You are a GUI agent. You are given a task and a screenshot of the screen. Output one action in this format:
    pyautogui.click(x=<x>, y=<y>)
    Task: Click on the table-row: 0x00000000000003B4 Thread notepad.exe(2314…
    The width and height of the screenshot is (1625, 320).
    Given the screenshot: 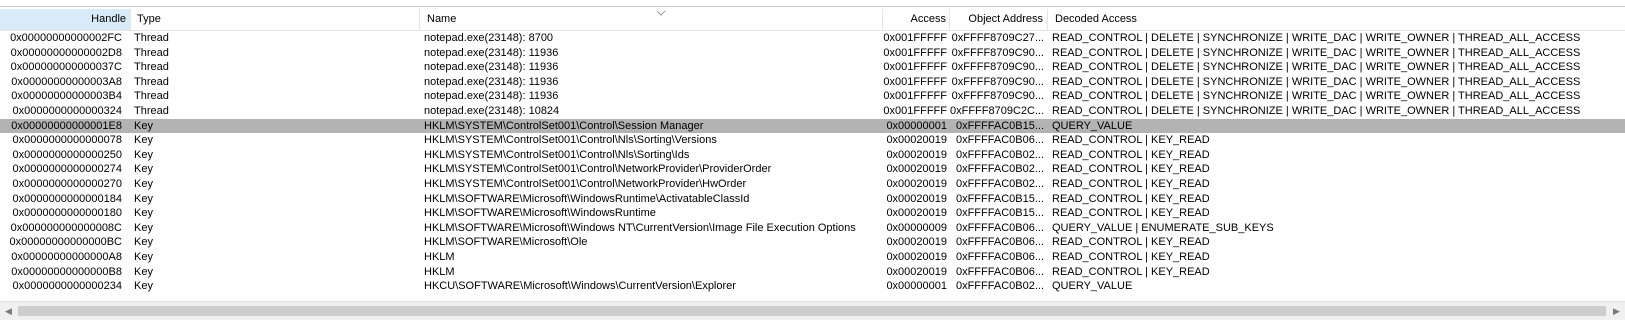 What is the action you would take?
    pyautogui.click(x=812, y=96)
    